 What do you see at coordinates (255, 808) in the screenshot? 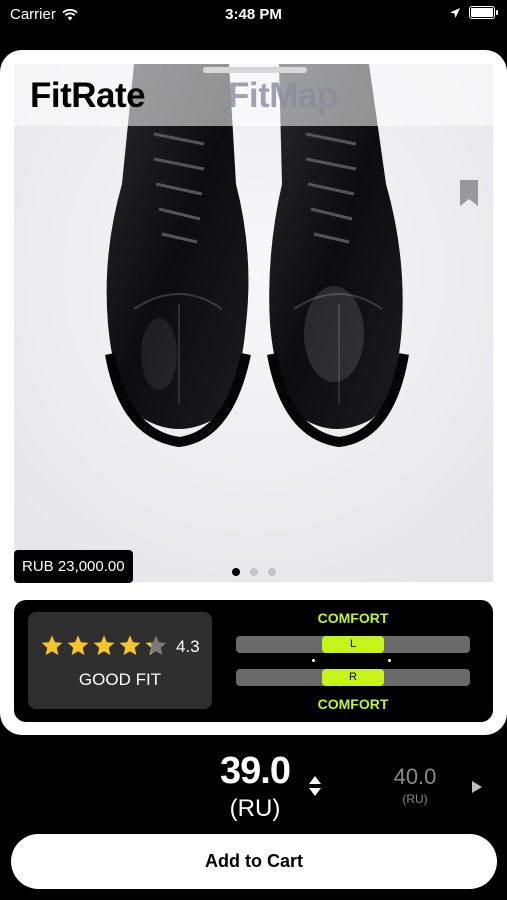
I see `size-unit: (RU)` at bounding box center [255, 808].